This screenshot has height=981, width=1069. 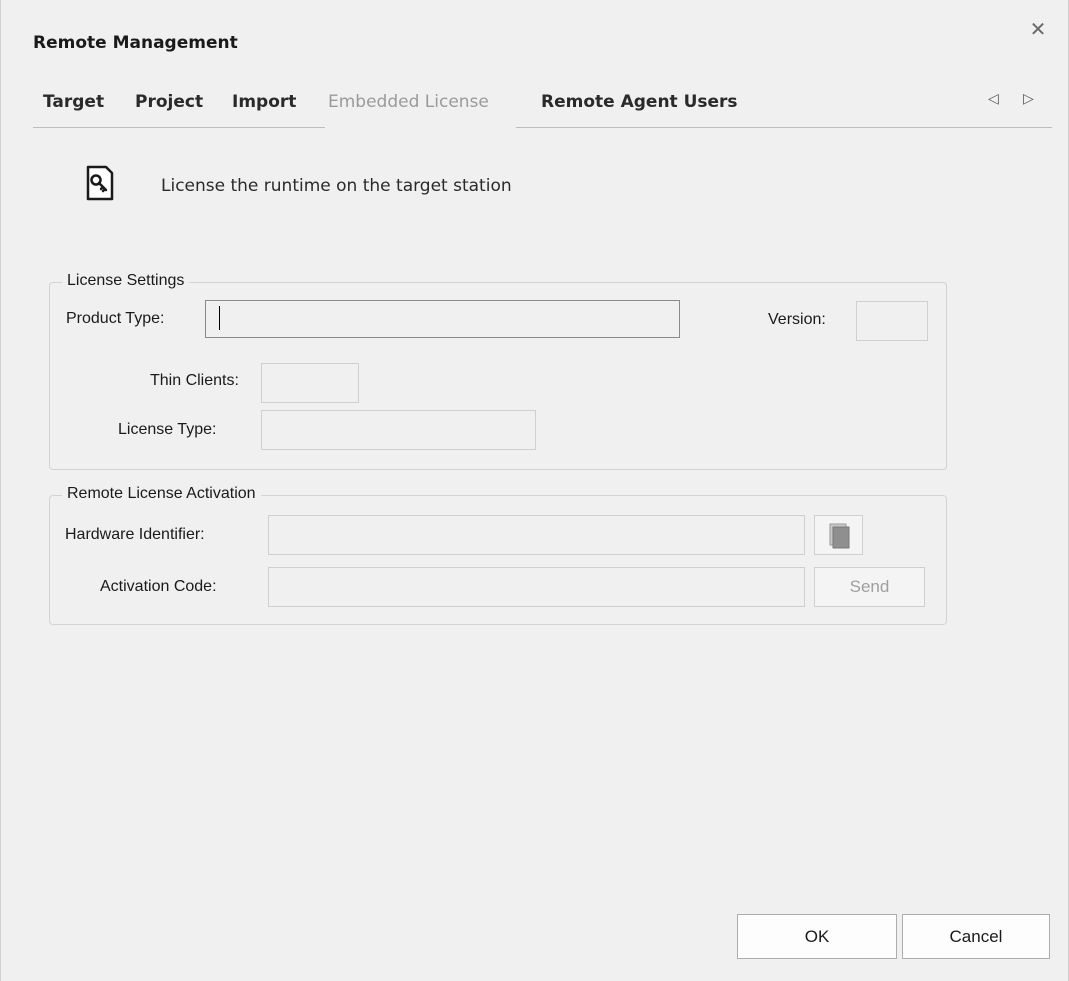 I want to click on activation-code-label: Activation Code:, so click(x=158, y=586).